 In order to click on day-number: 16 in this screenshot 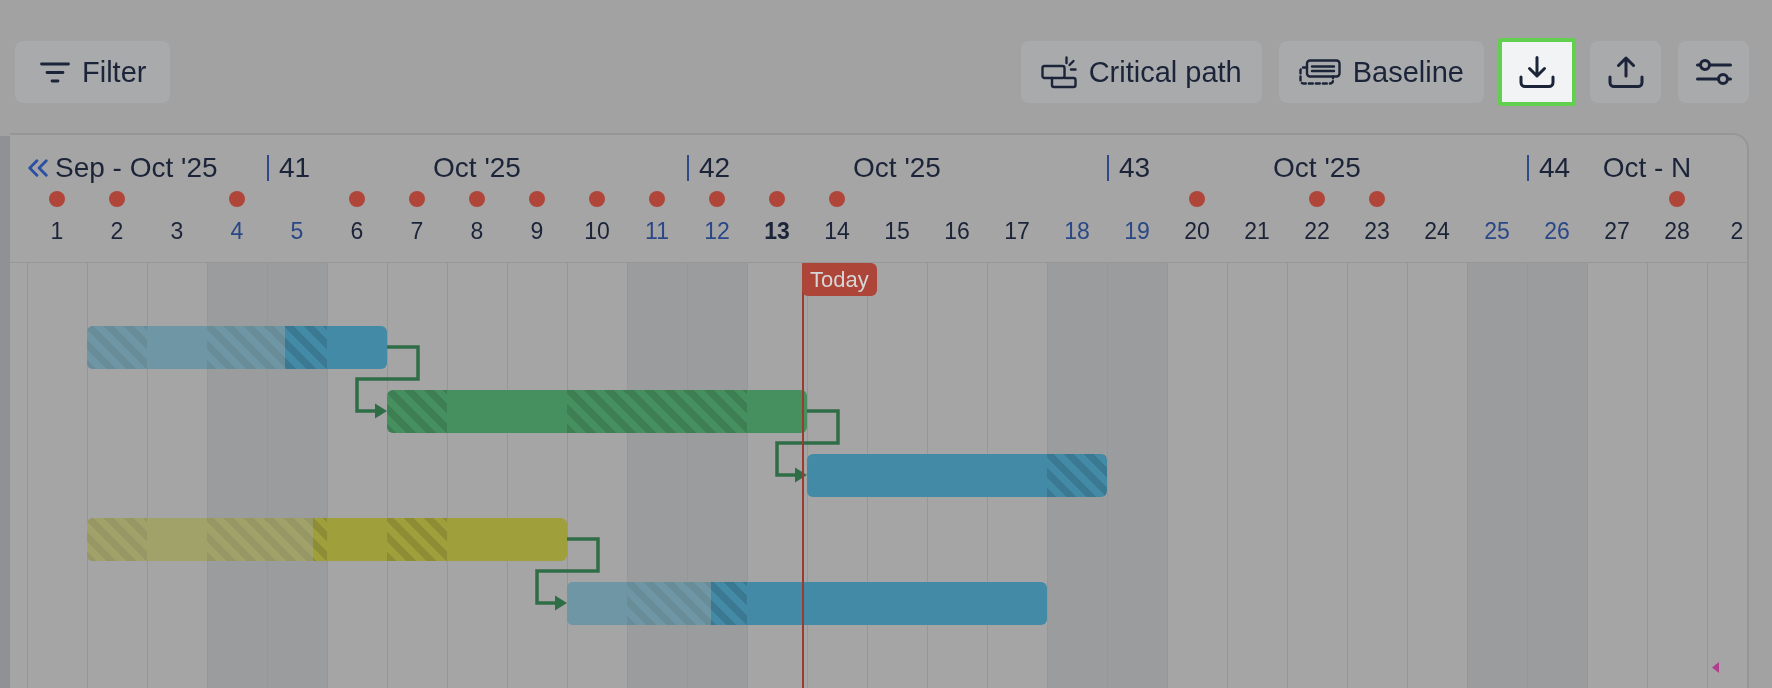, I will do `click(957, 231)`.